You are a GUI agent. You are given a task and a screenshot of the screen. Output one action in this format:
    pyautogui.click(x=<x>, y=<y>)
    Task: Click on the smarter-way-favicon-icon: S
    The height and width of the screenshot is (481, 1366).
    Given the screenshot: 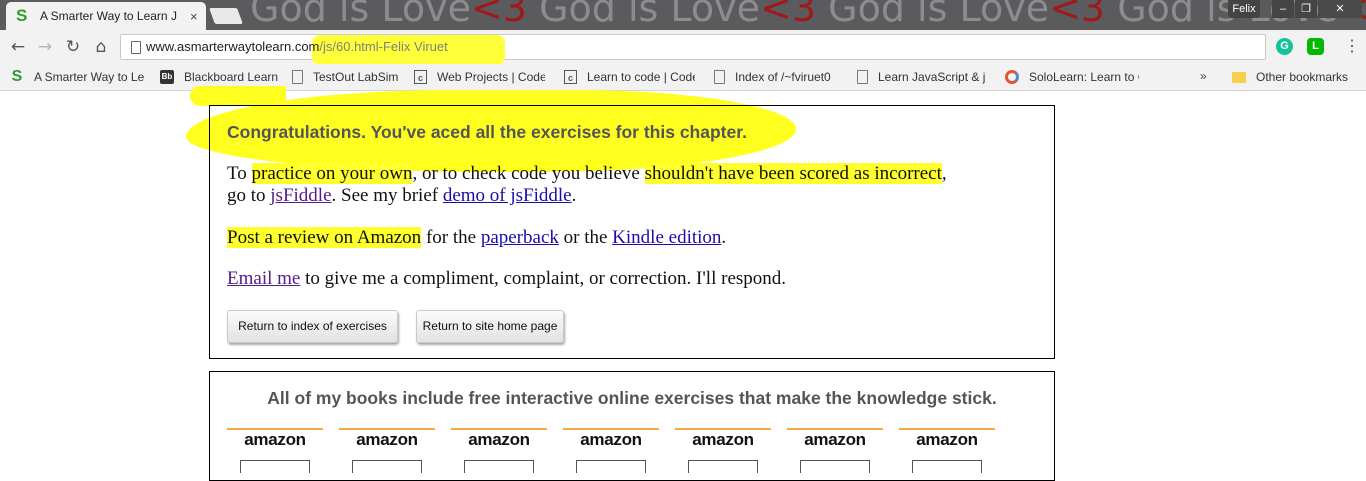 What is the action you would take?
    pyautogui.click(x=22, y=15)
    